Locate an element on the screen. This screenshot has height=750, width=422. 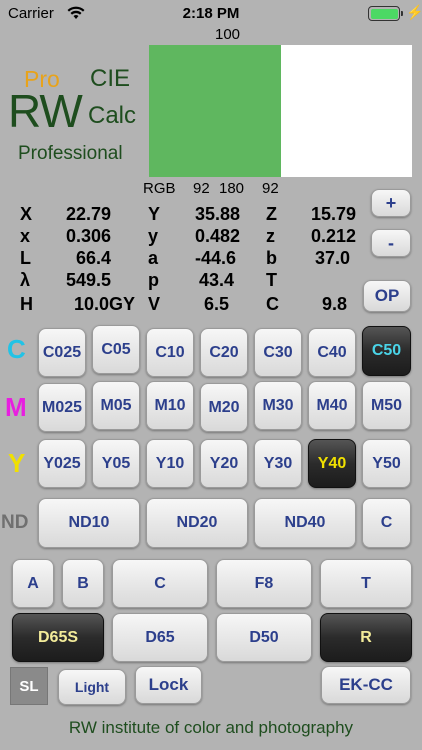
filter-Y40-button: Y40 is located at coordinates (332, 463).